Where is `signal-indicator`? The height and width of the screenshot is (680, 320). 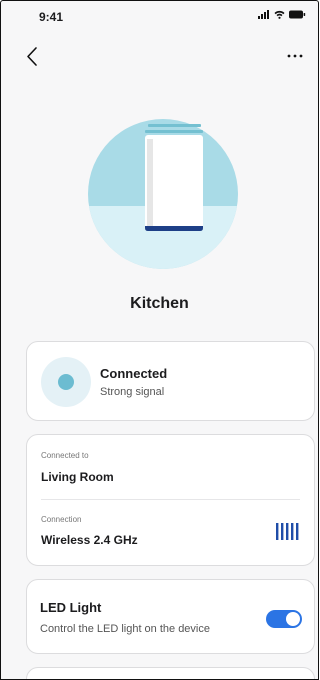
signal-indicator is located at coordinates (66, 382).